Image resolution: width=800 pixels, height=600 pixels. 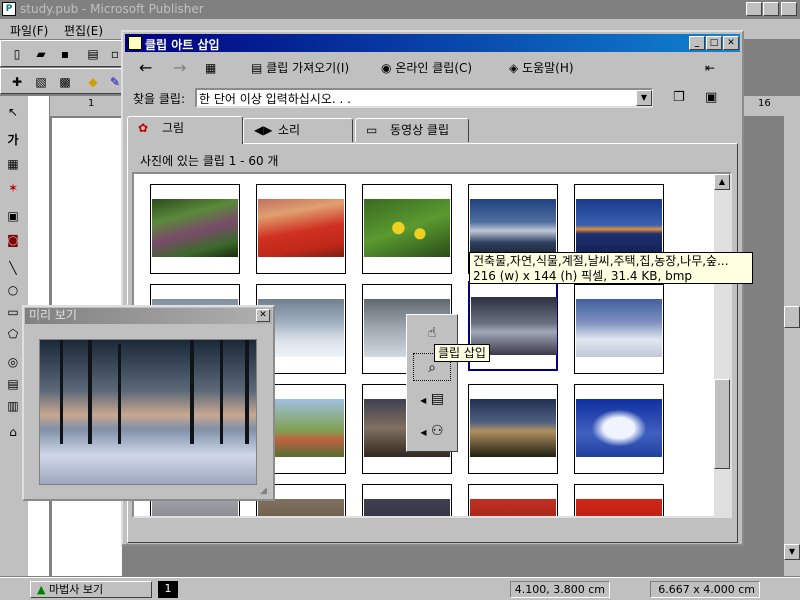 What do you see at coordinates (148, 316) in the screenshot?
I see `preview-title-bar: 미리 보기 ✕` at bounding box center [148, 316].